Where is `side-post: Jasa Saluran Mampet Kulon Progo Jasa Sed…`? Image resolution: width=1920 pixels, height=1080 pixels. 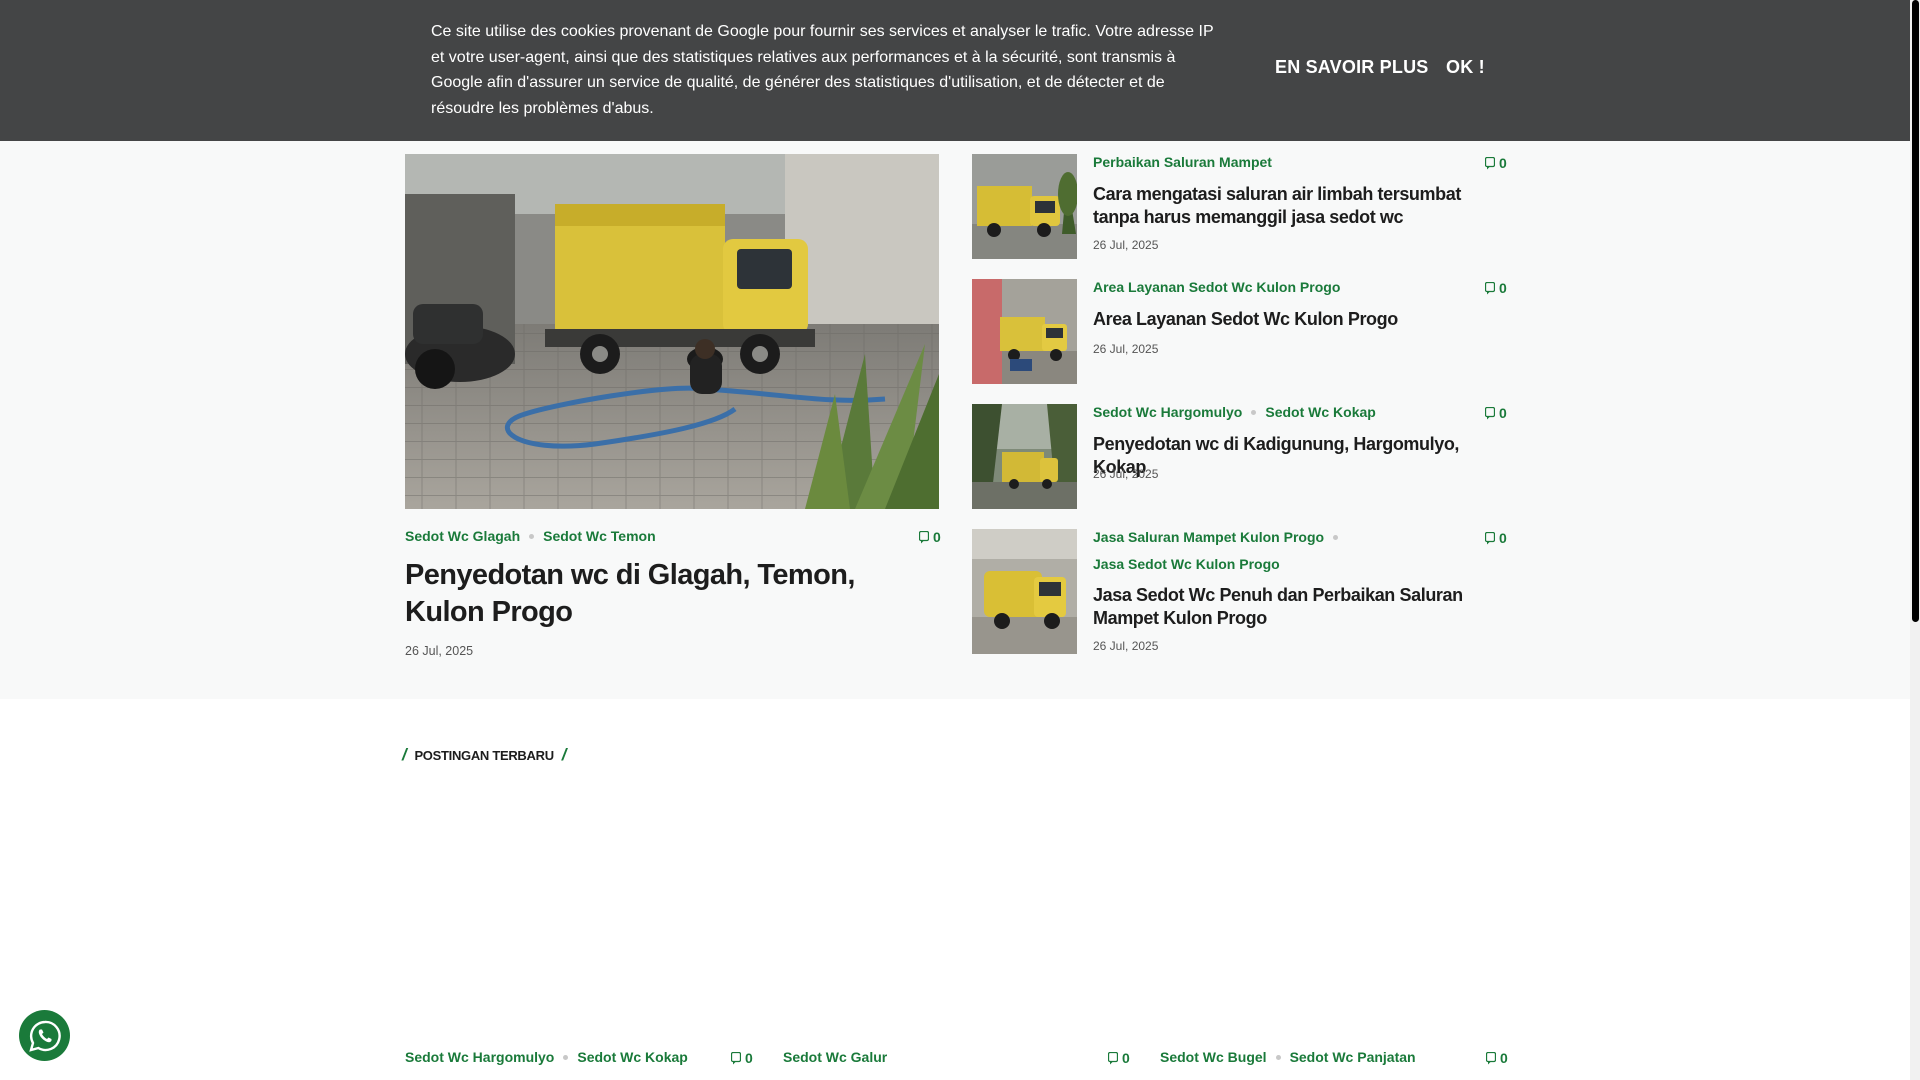
side-post: Jasa Saluran Mampet Kulon Progo Jasa Sed… is located at coordinates (1239, 591).